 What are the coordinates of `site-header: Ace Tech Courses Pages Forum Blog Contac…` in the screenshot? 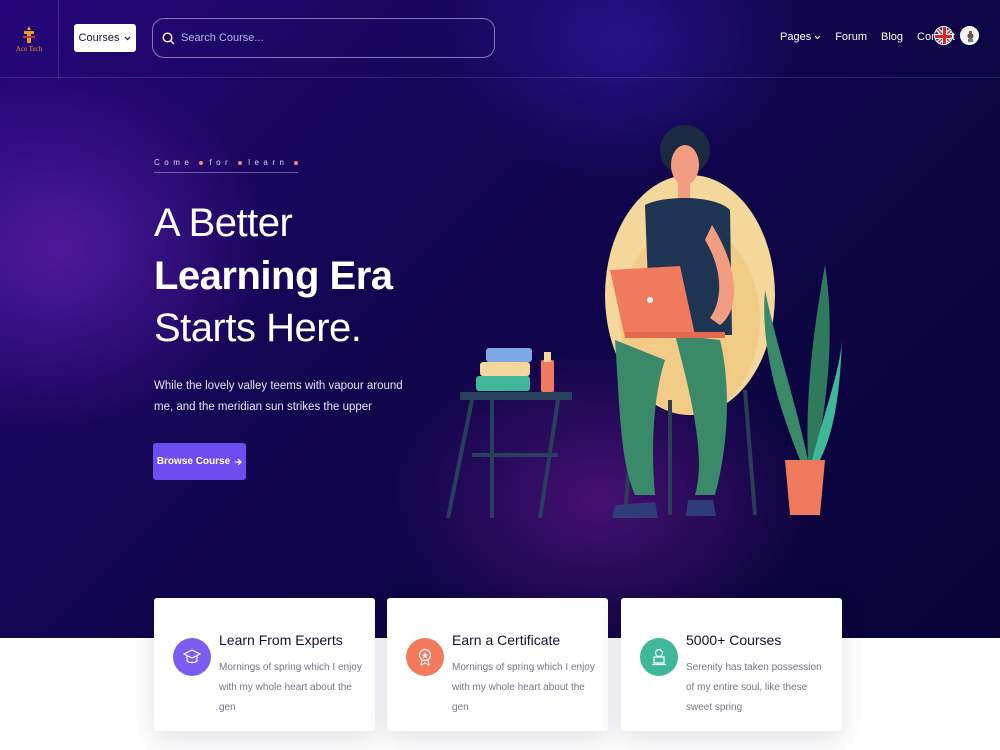 It's located at (500, 39).